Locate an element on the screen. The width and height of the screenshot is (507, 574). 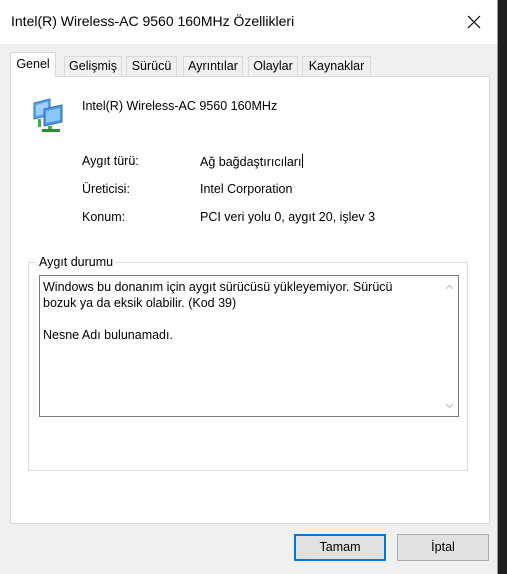
chevron-down-icon is located at coordinates (449, 405).